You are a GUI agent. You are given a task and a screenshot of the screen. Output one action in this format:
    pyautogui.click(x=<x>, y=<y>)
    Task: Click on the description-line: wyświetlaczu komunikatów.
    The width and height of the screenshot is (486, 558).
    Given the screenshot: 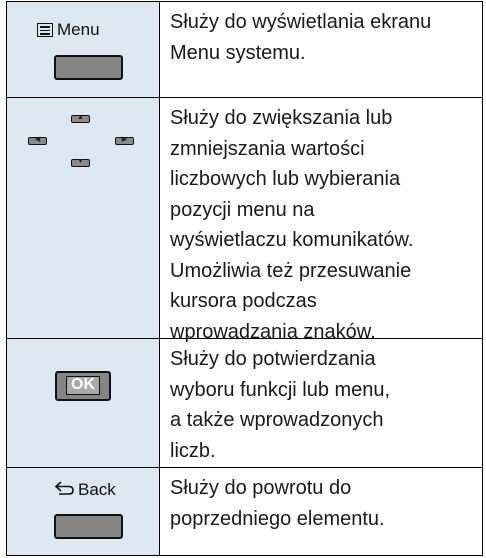 What is the action you would take?
    pyautogui.click(x=292, y=240)
    